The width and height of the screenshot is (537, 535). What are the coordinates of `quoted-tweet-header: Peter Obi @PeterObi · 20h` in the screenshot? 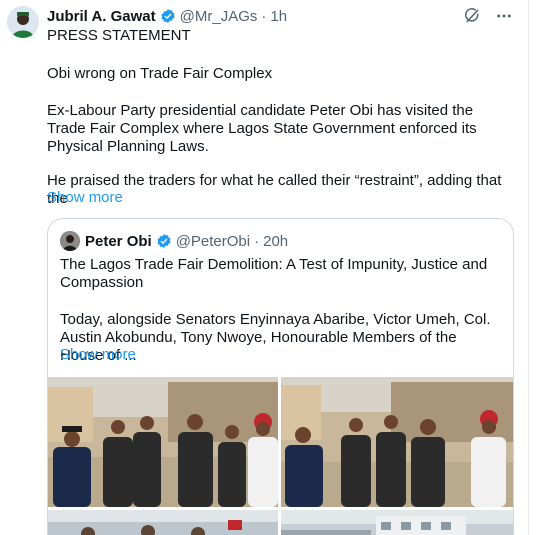 It's located at (186, 241).